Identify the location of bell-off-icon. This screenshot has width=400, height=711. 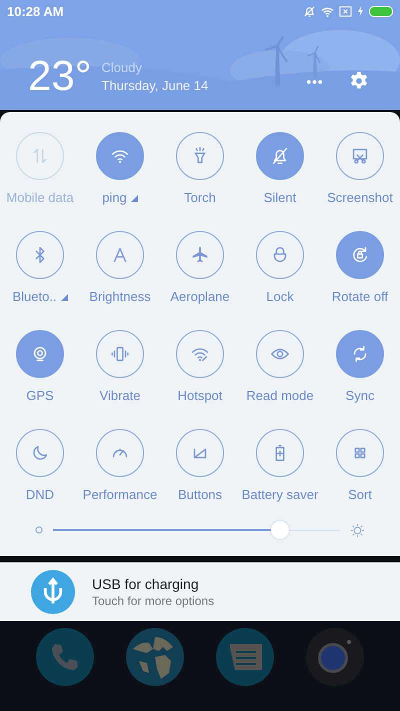
(309, 11).